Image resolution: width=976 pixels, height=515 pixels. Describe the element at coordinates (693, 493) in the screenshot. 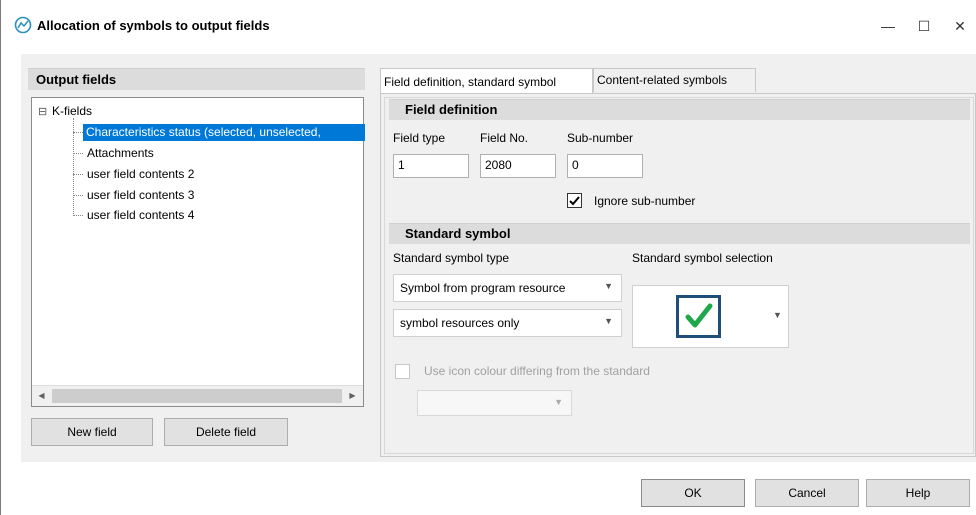

I see `ok-button: OK` at that location.